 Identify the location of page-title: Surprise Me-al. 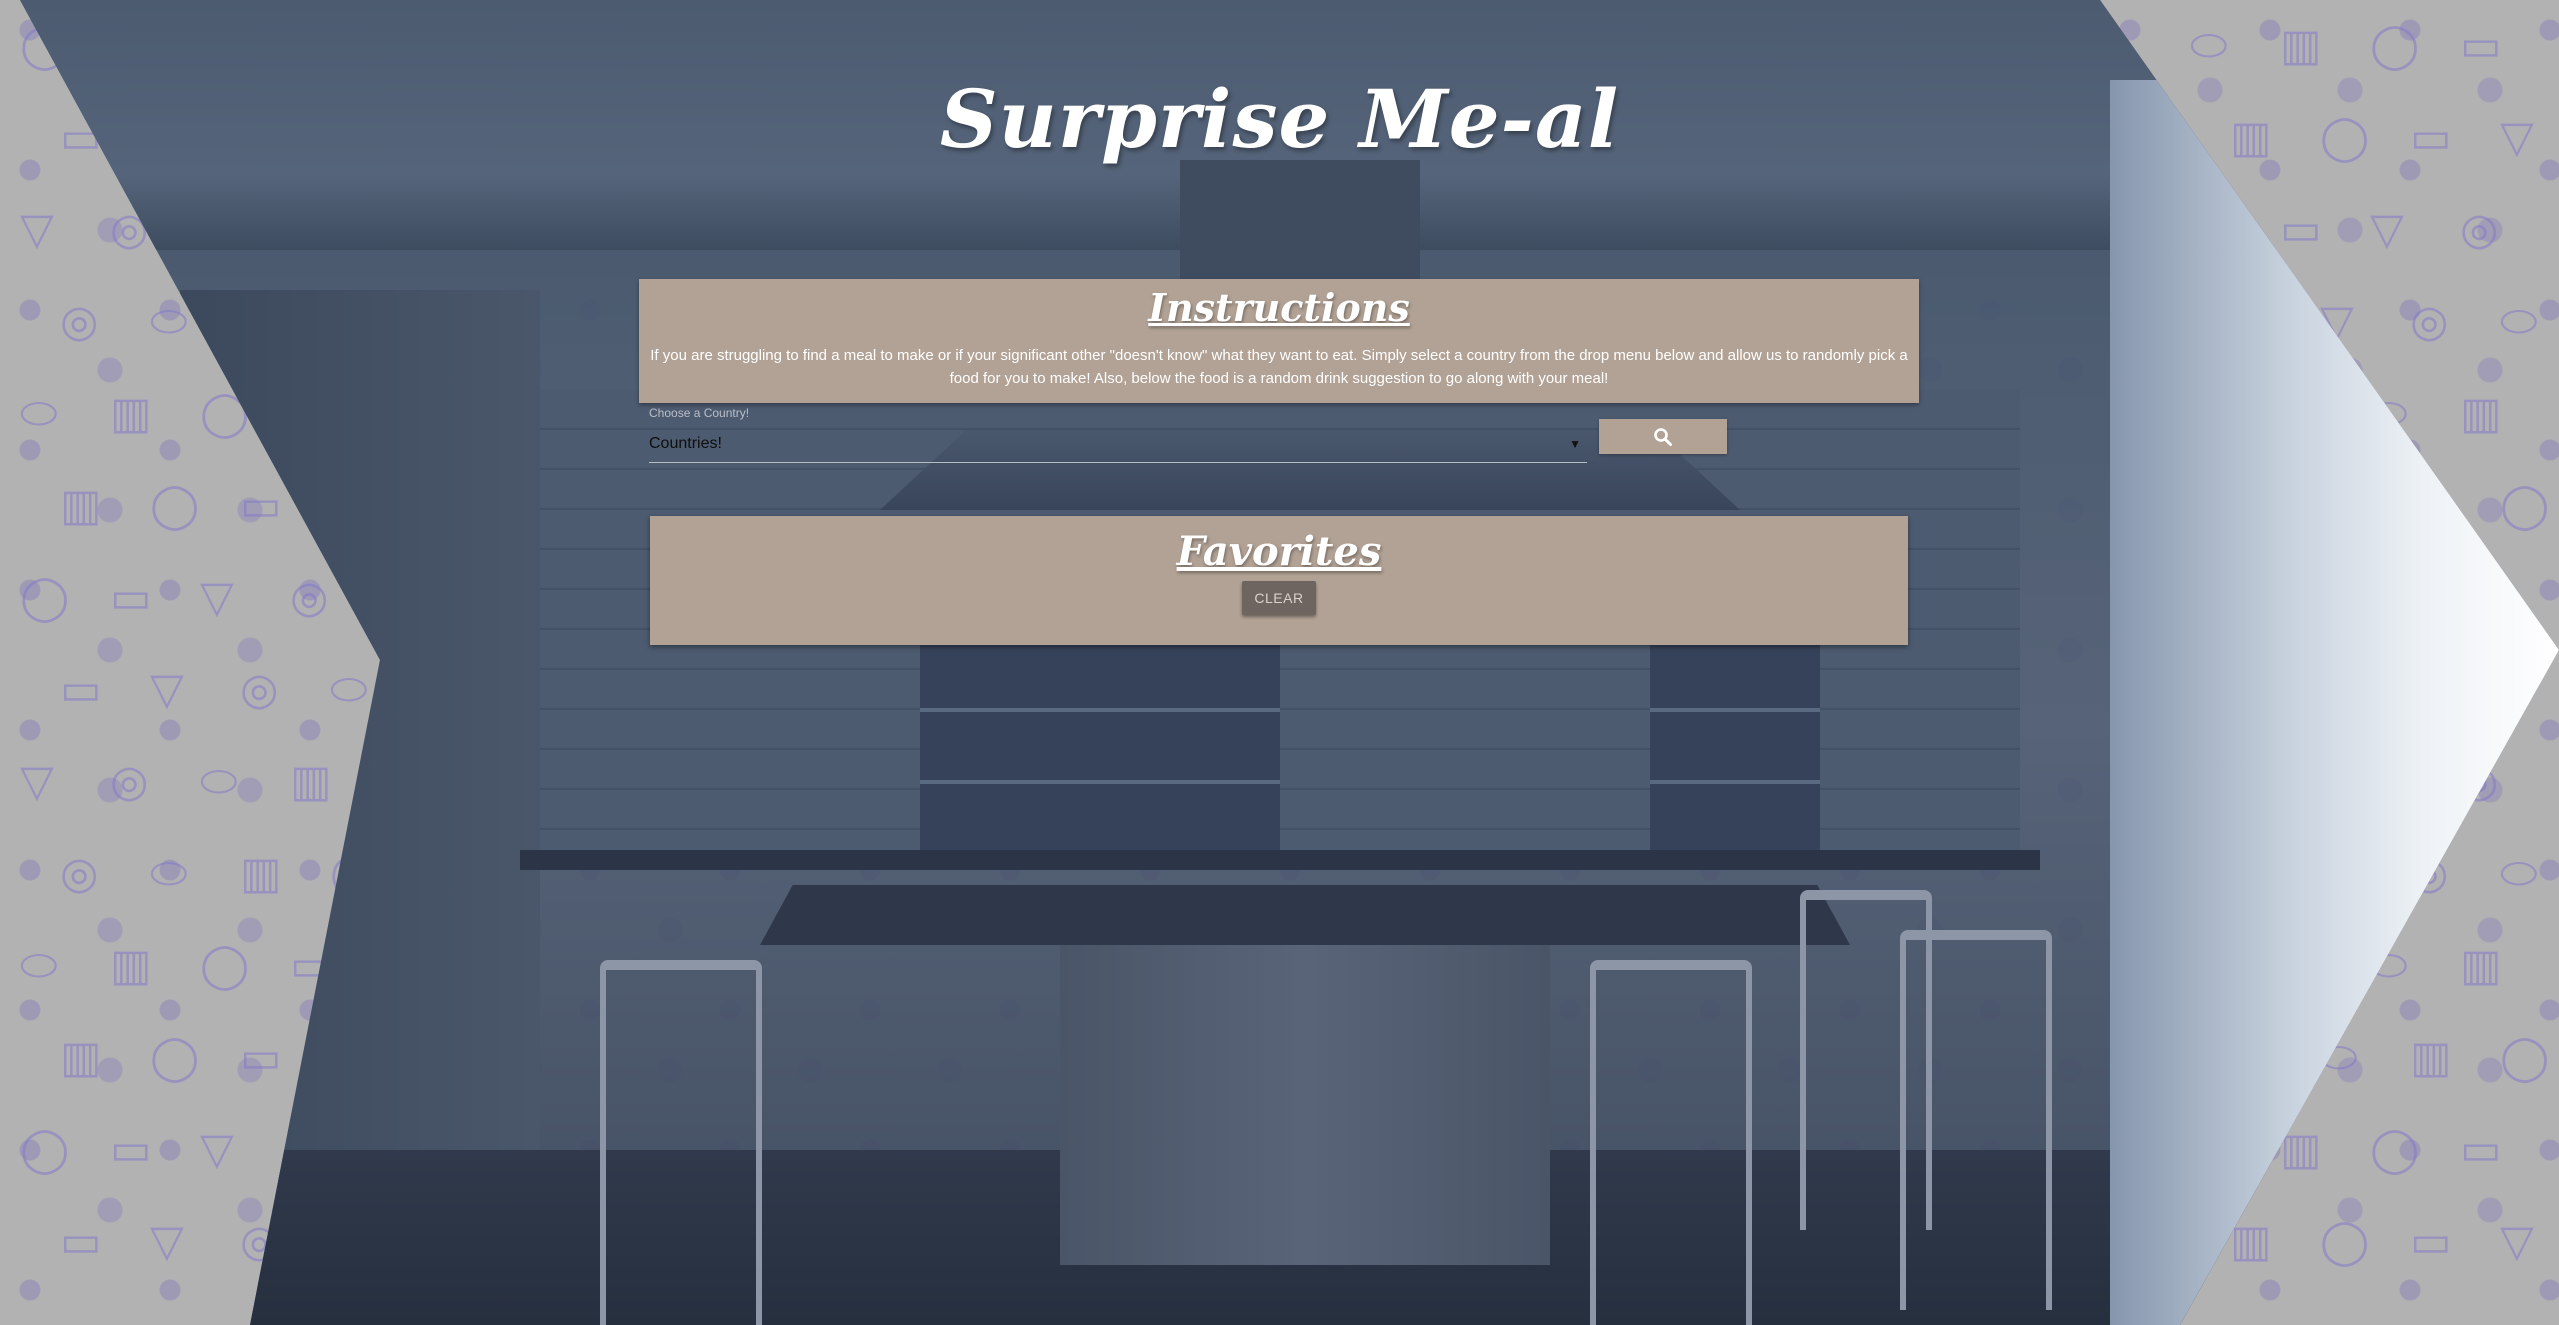
(1279, 119).